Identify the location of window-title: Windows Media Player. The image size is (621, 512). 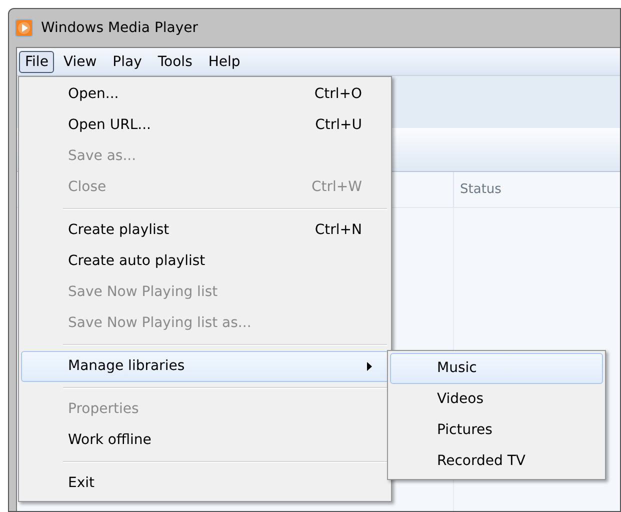
(119, 28).